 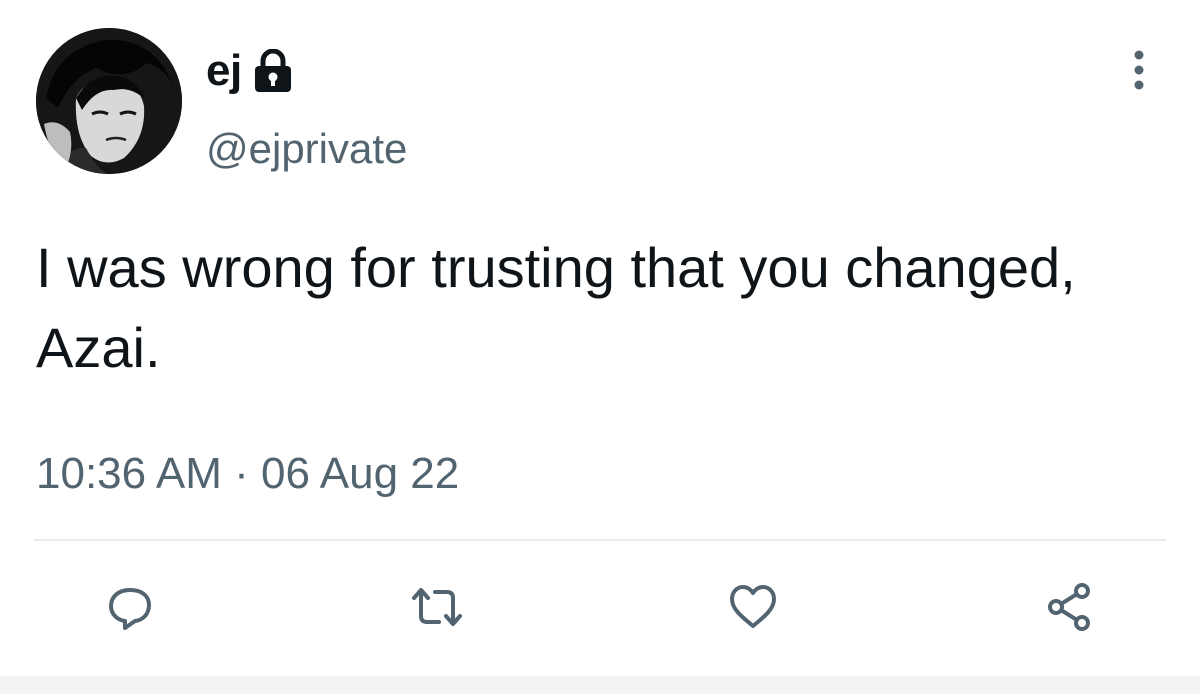 I want to click on like-button, so click(x=753, y=607).